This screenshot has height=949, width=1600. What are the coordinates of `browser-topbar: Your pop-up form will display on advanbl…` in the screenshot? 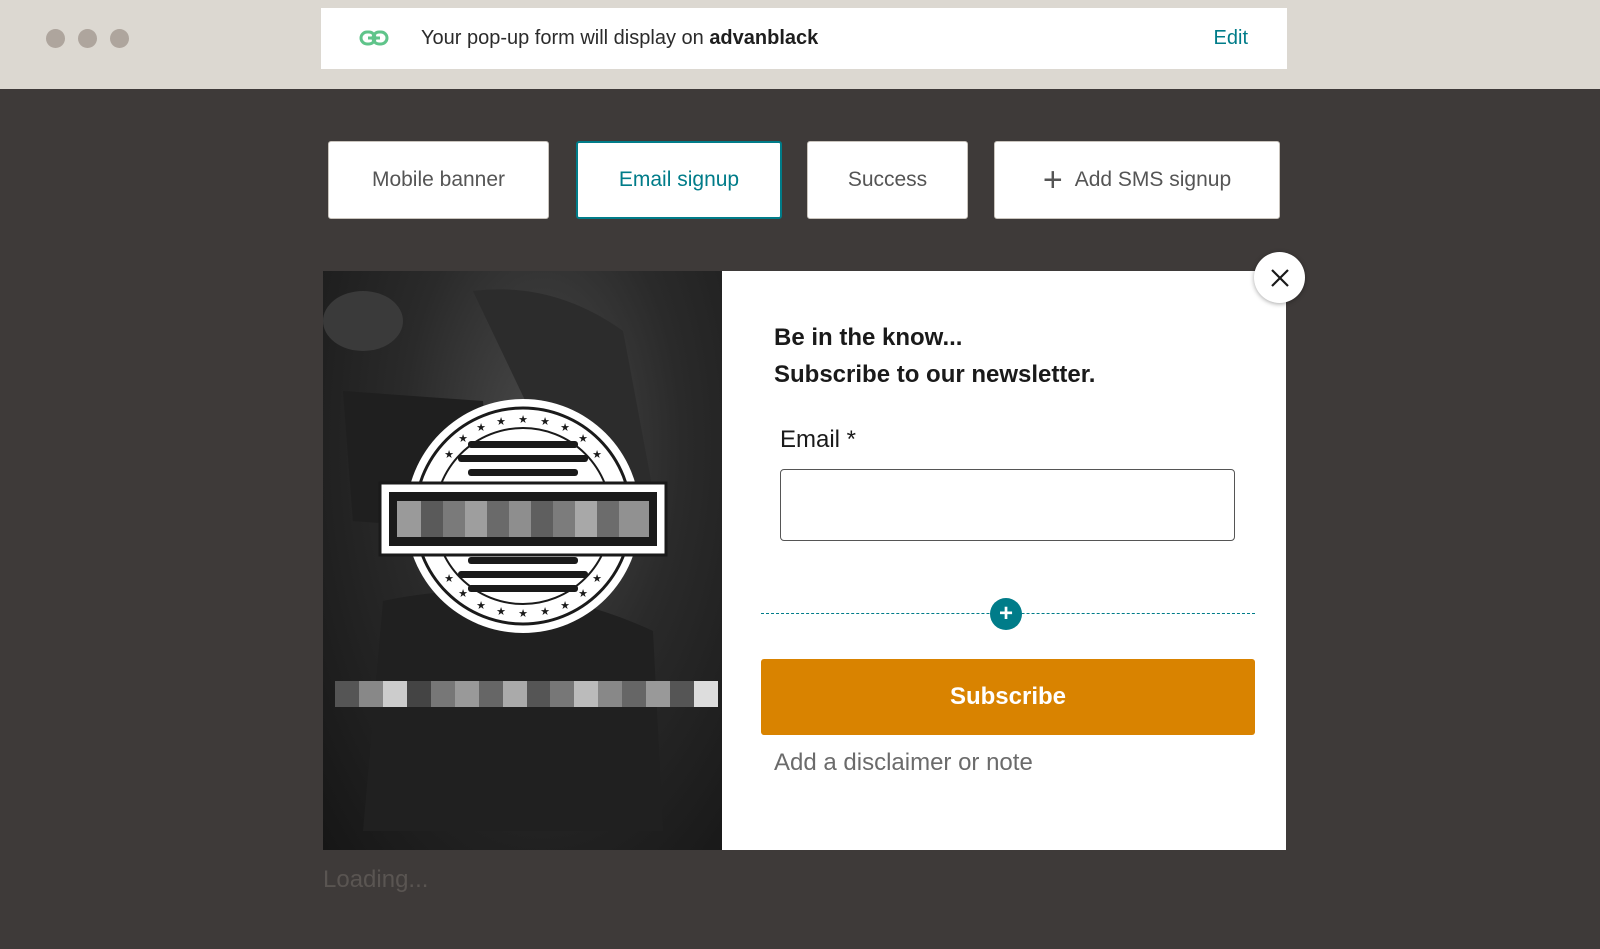 It's located at (800, 44).